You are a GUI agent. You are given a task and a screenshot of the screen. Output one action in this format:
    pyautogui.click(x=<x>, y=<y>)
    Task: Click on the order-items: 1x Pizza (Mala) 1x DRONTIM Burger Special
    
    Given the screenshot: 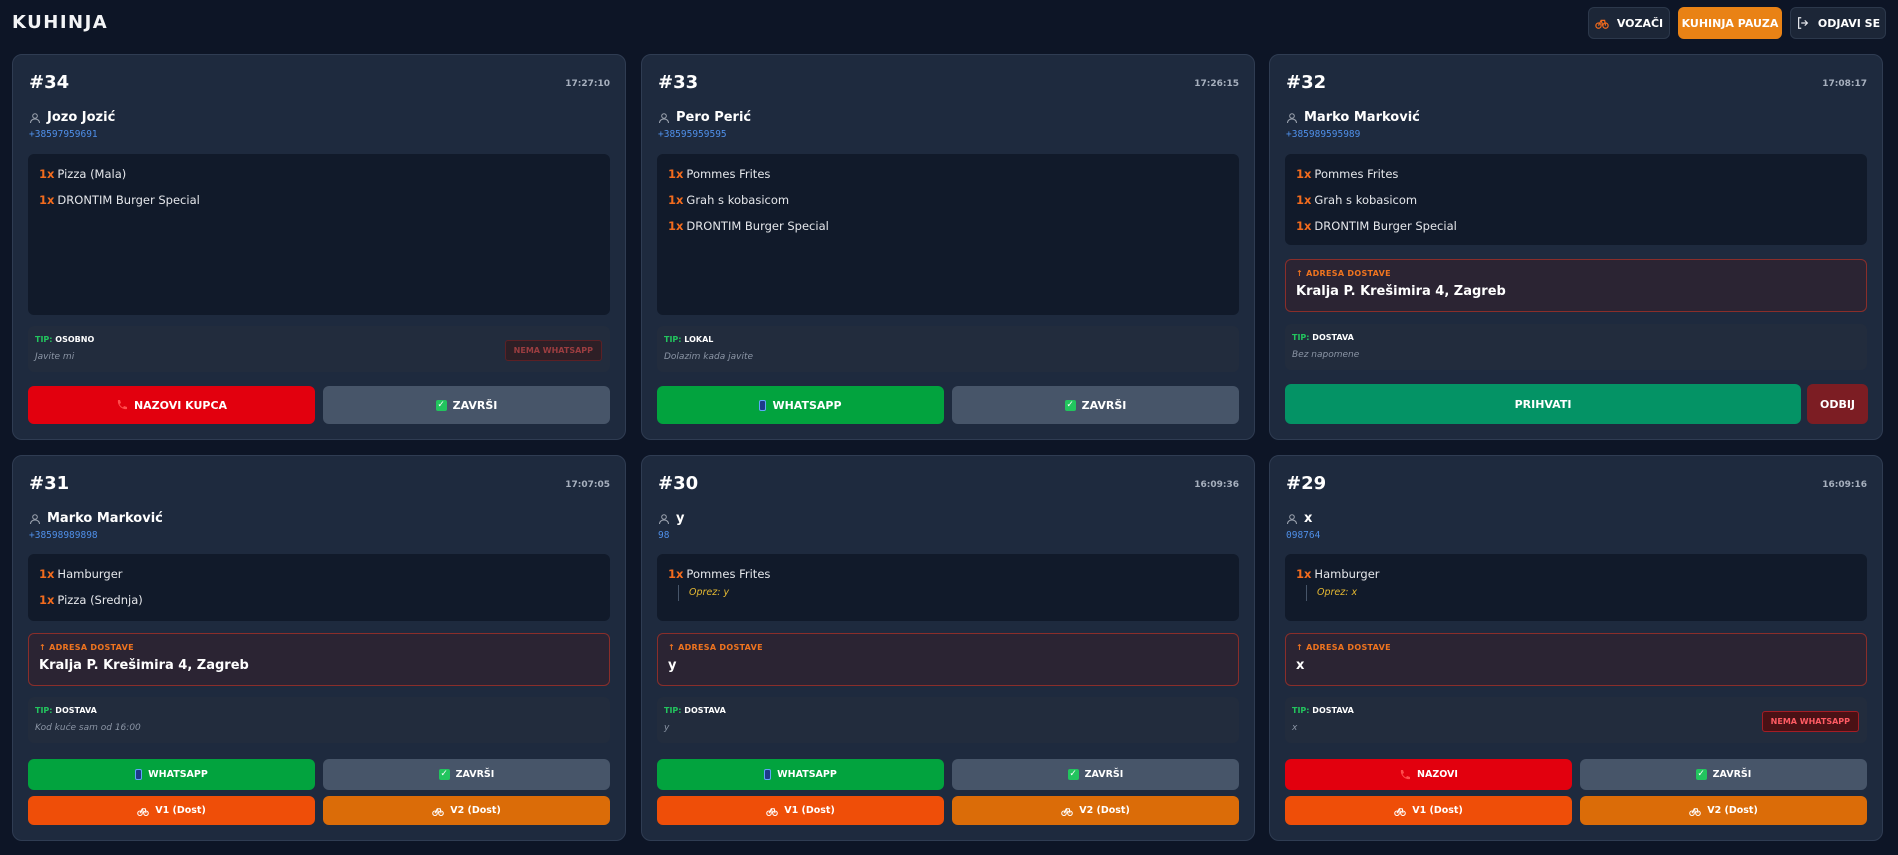 What is the action you would take?
    pyautogui.click(x=319, y=234)
    